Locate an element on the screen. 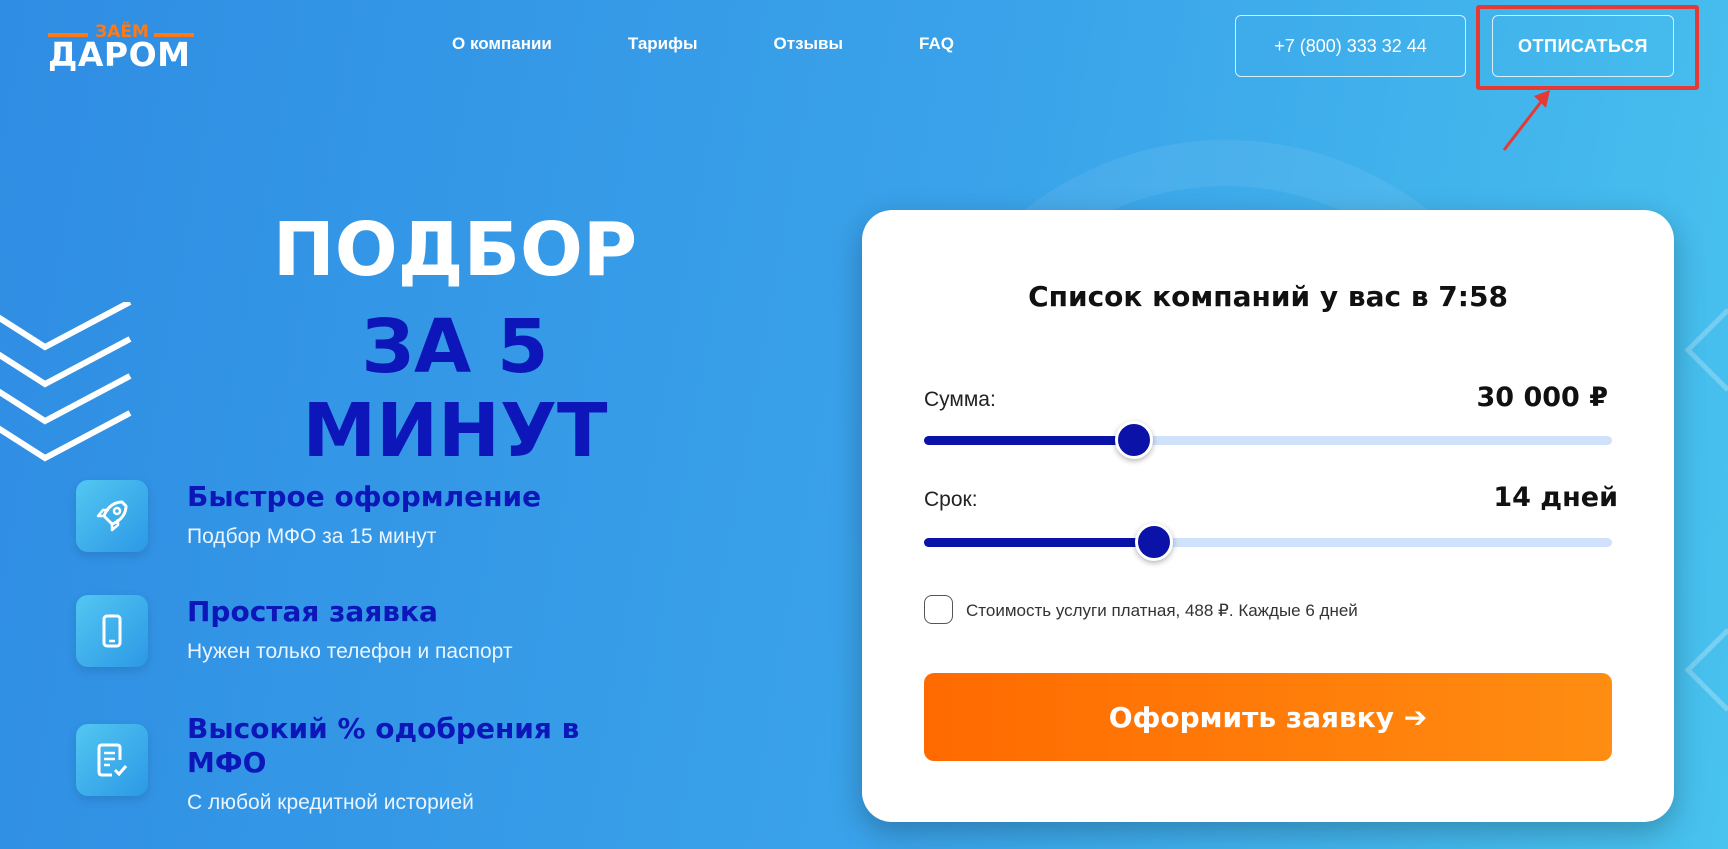  term-slider is located at coordinates (1268, 542).